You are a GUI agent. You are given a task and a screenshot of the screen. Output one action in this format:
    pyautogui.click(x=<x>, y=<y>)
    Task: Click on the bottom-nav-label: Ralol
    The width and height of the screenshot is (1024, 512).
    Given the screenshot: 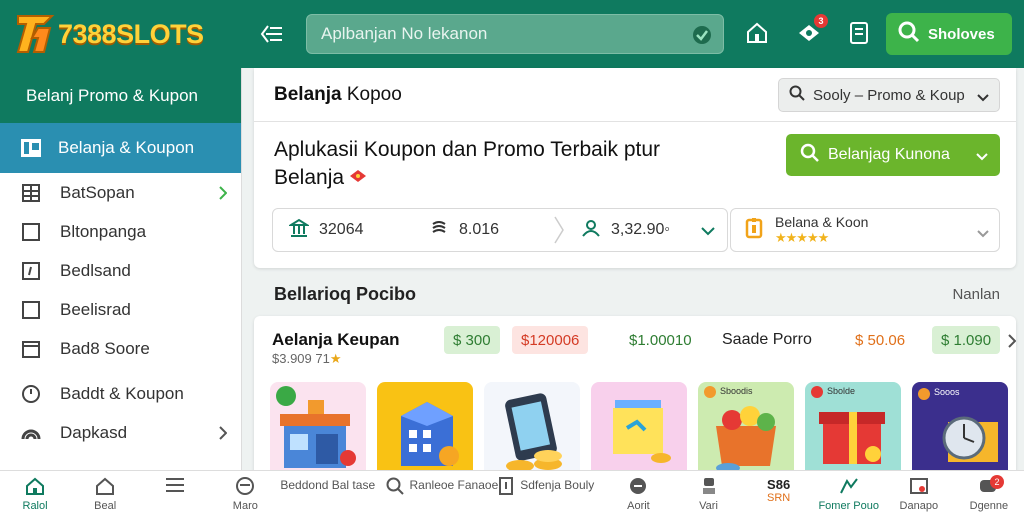 What is the action you would take?
    pyautogui.click(x=35, y=506)
    